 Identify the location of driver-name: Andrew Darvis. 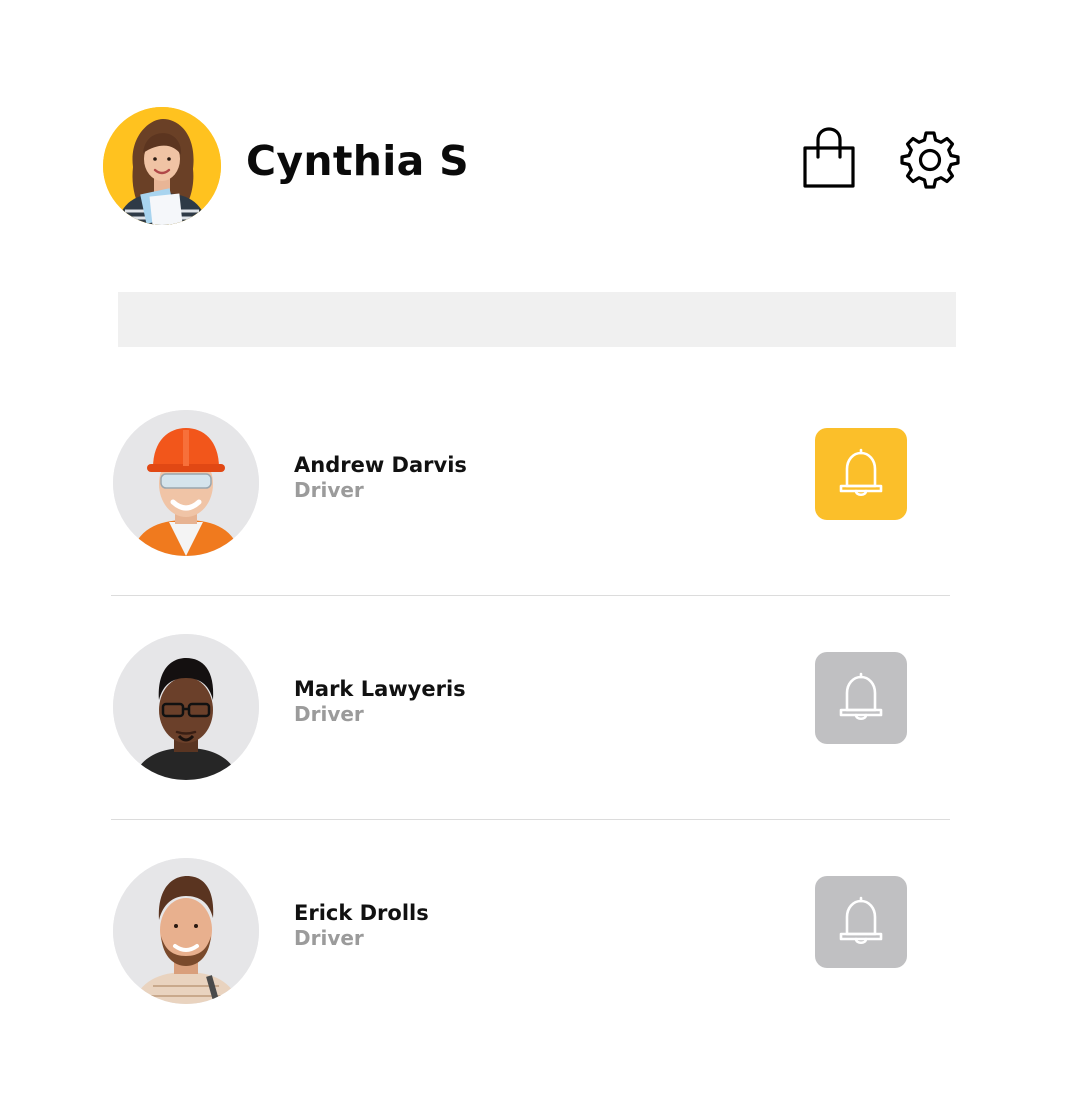
(380, 465).